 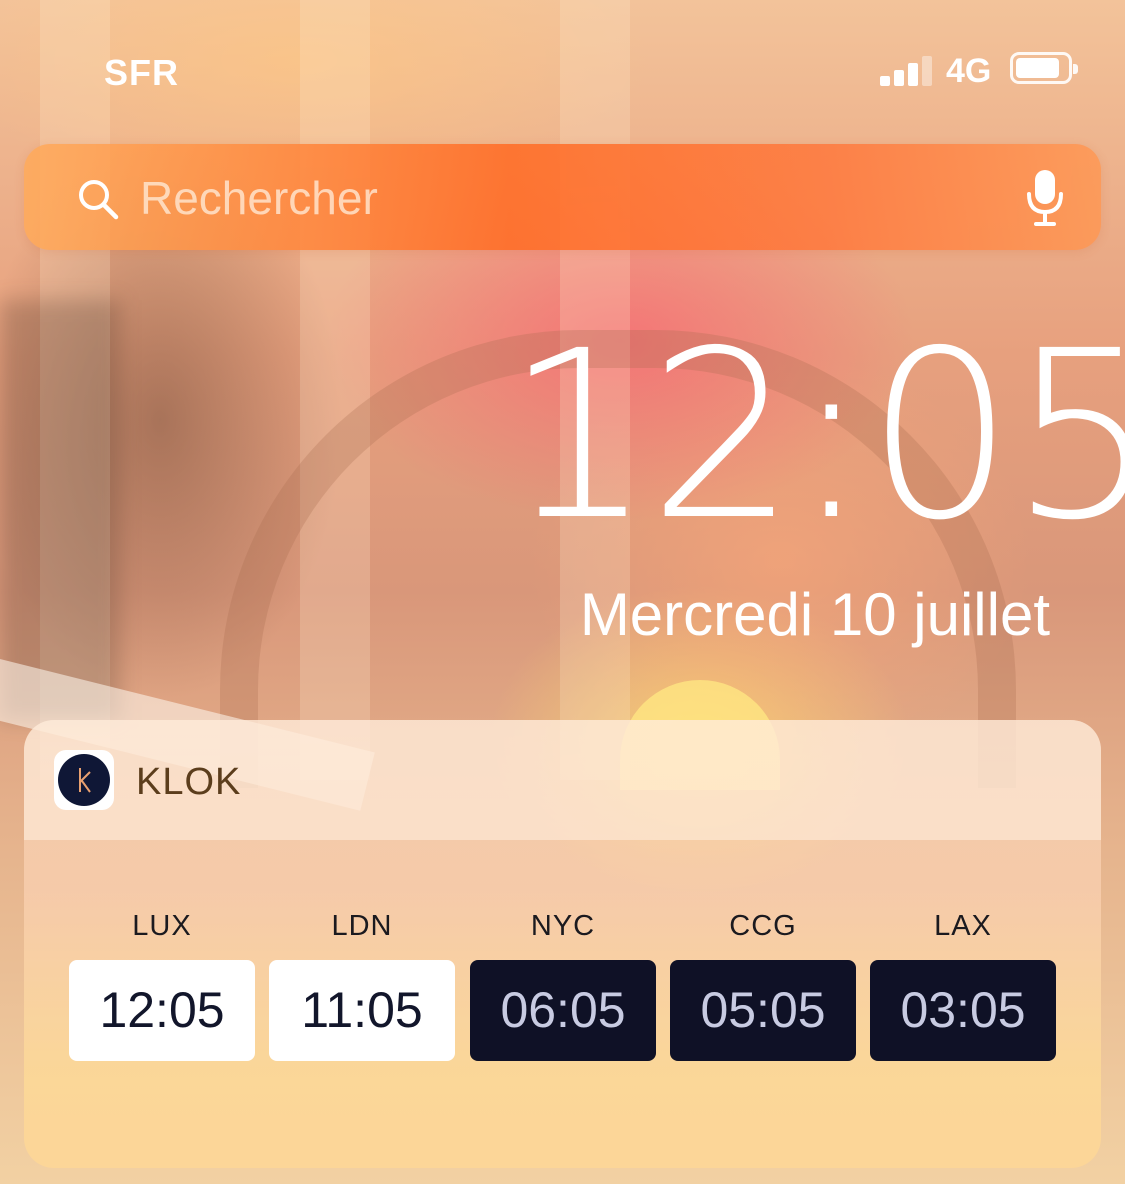 What do you see at coordinates (362, 1010) in the screenshot?
I see `timezone-time: 11:05` at bounding box center [362, 1010].